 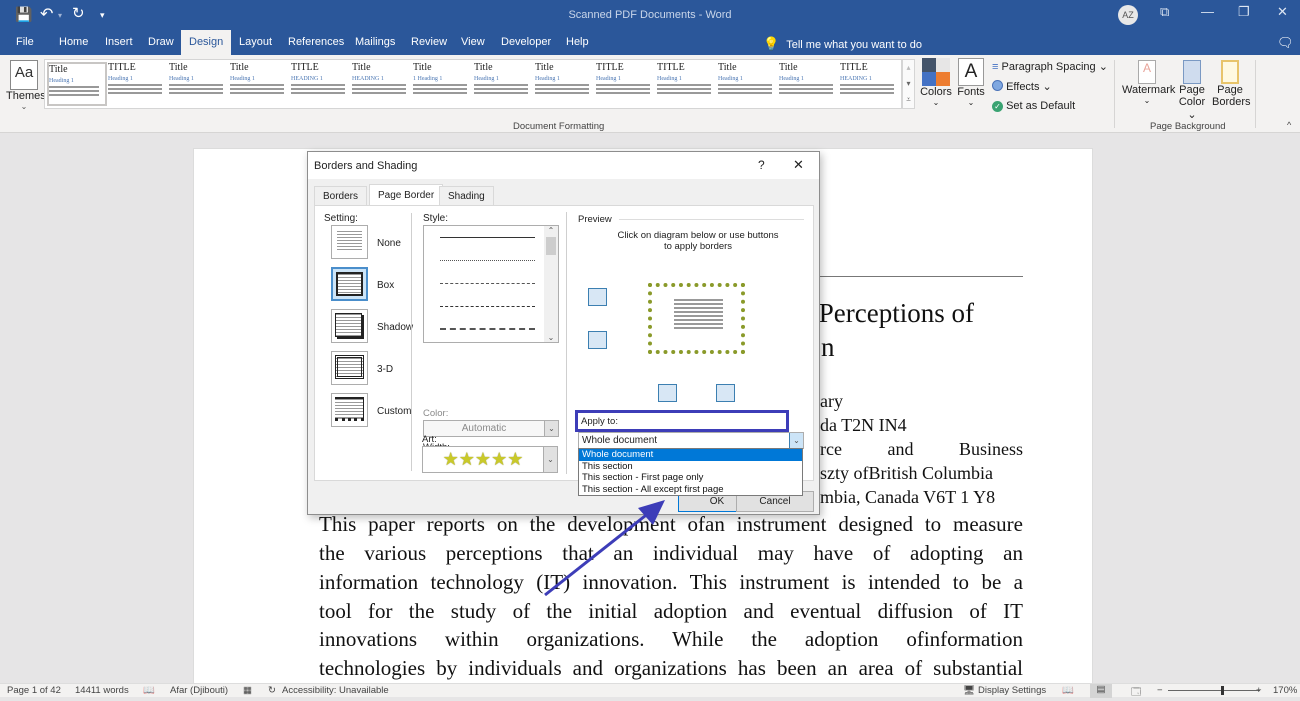 What do you see at coordinates (255, 42) in the screenshot?
I see `tab-layout: Layout` at bounding box center [255, 42].